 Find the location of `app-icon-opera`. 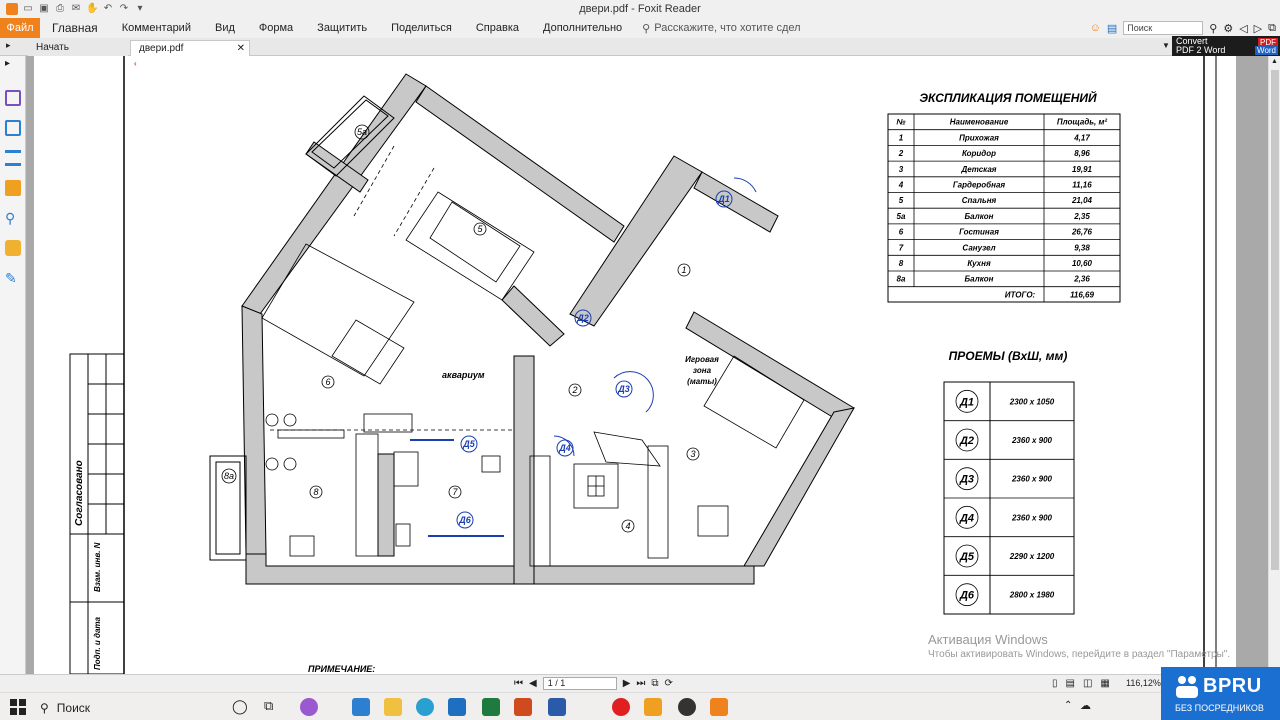

app-icon-opera is located at coordinates (621, 707).